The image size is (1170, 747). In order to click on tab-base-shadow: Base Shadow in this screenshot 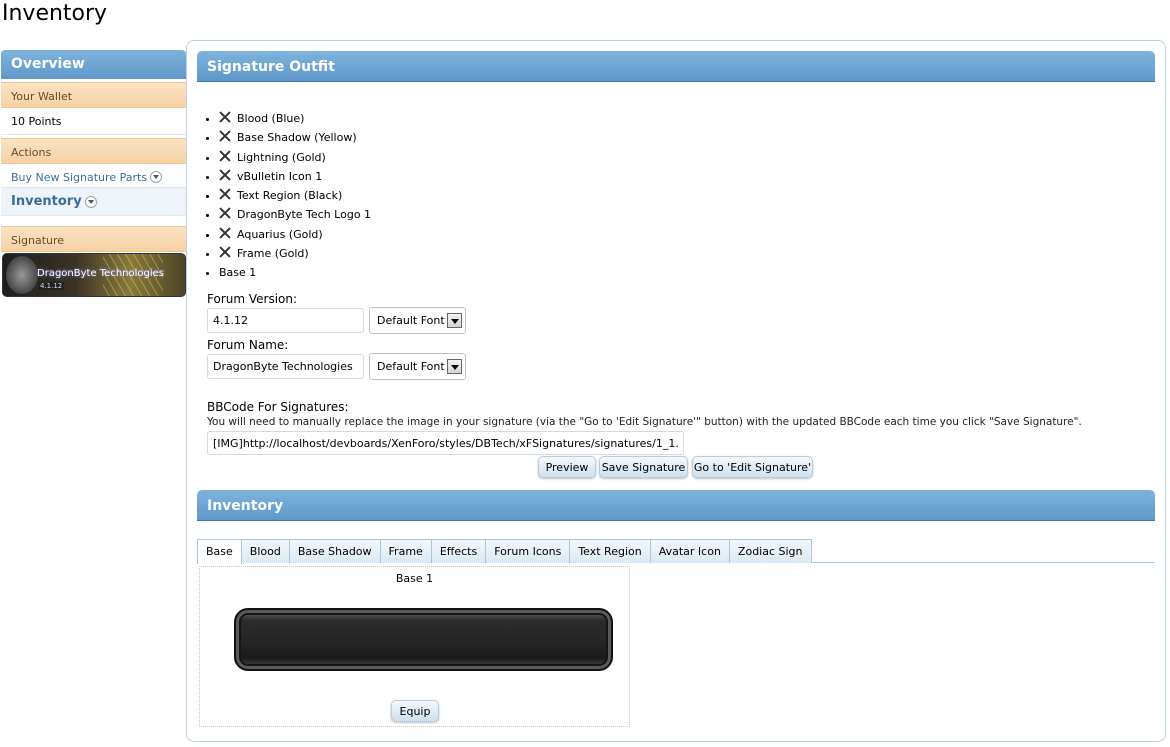, I will do `click(334, 551)`.